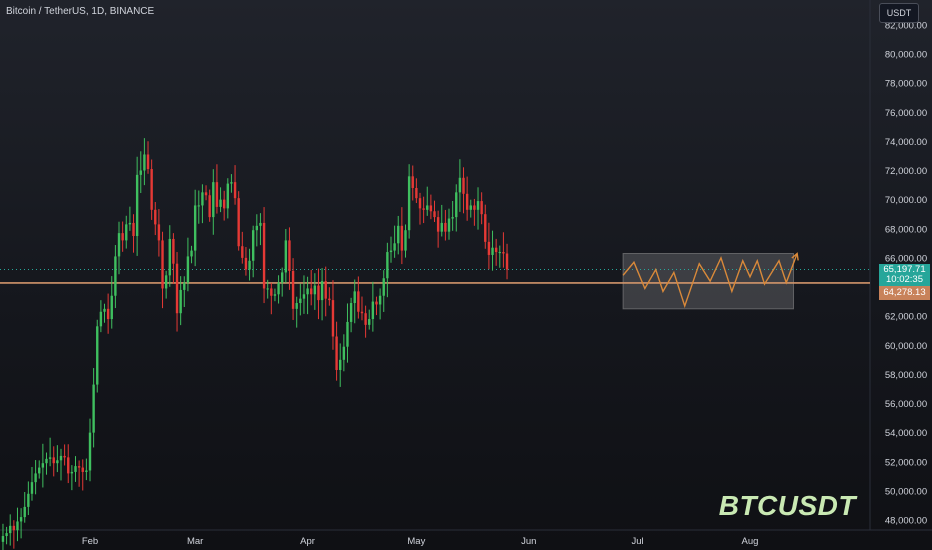 The height and width of the screenshot is (550, 932). Describe the element at coordinates (904, 293) in the screenshot. I see `level-price-tag: 64,278.13` at that location.